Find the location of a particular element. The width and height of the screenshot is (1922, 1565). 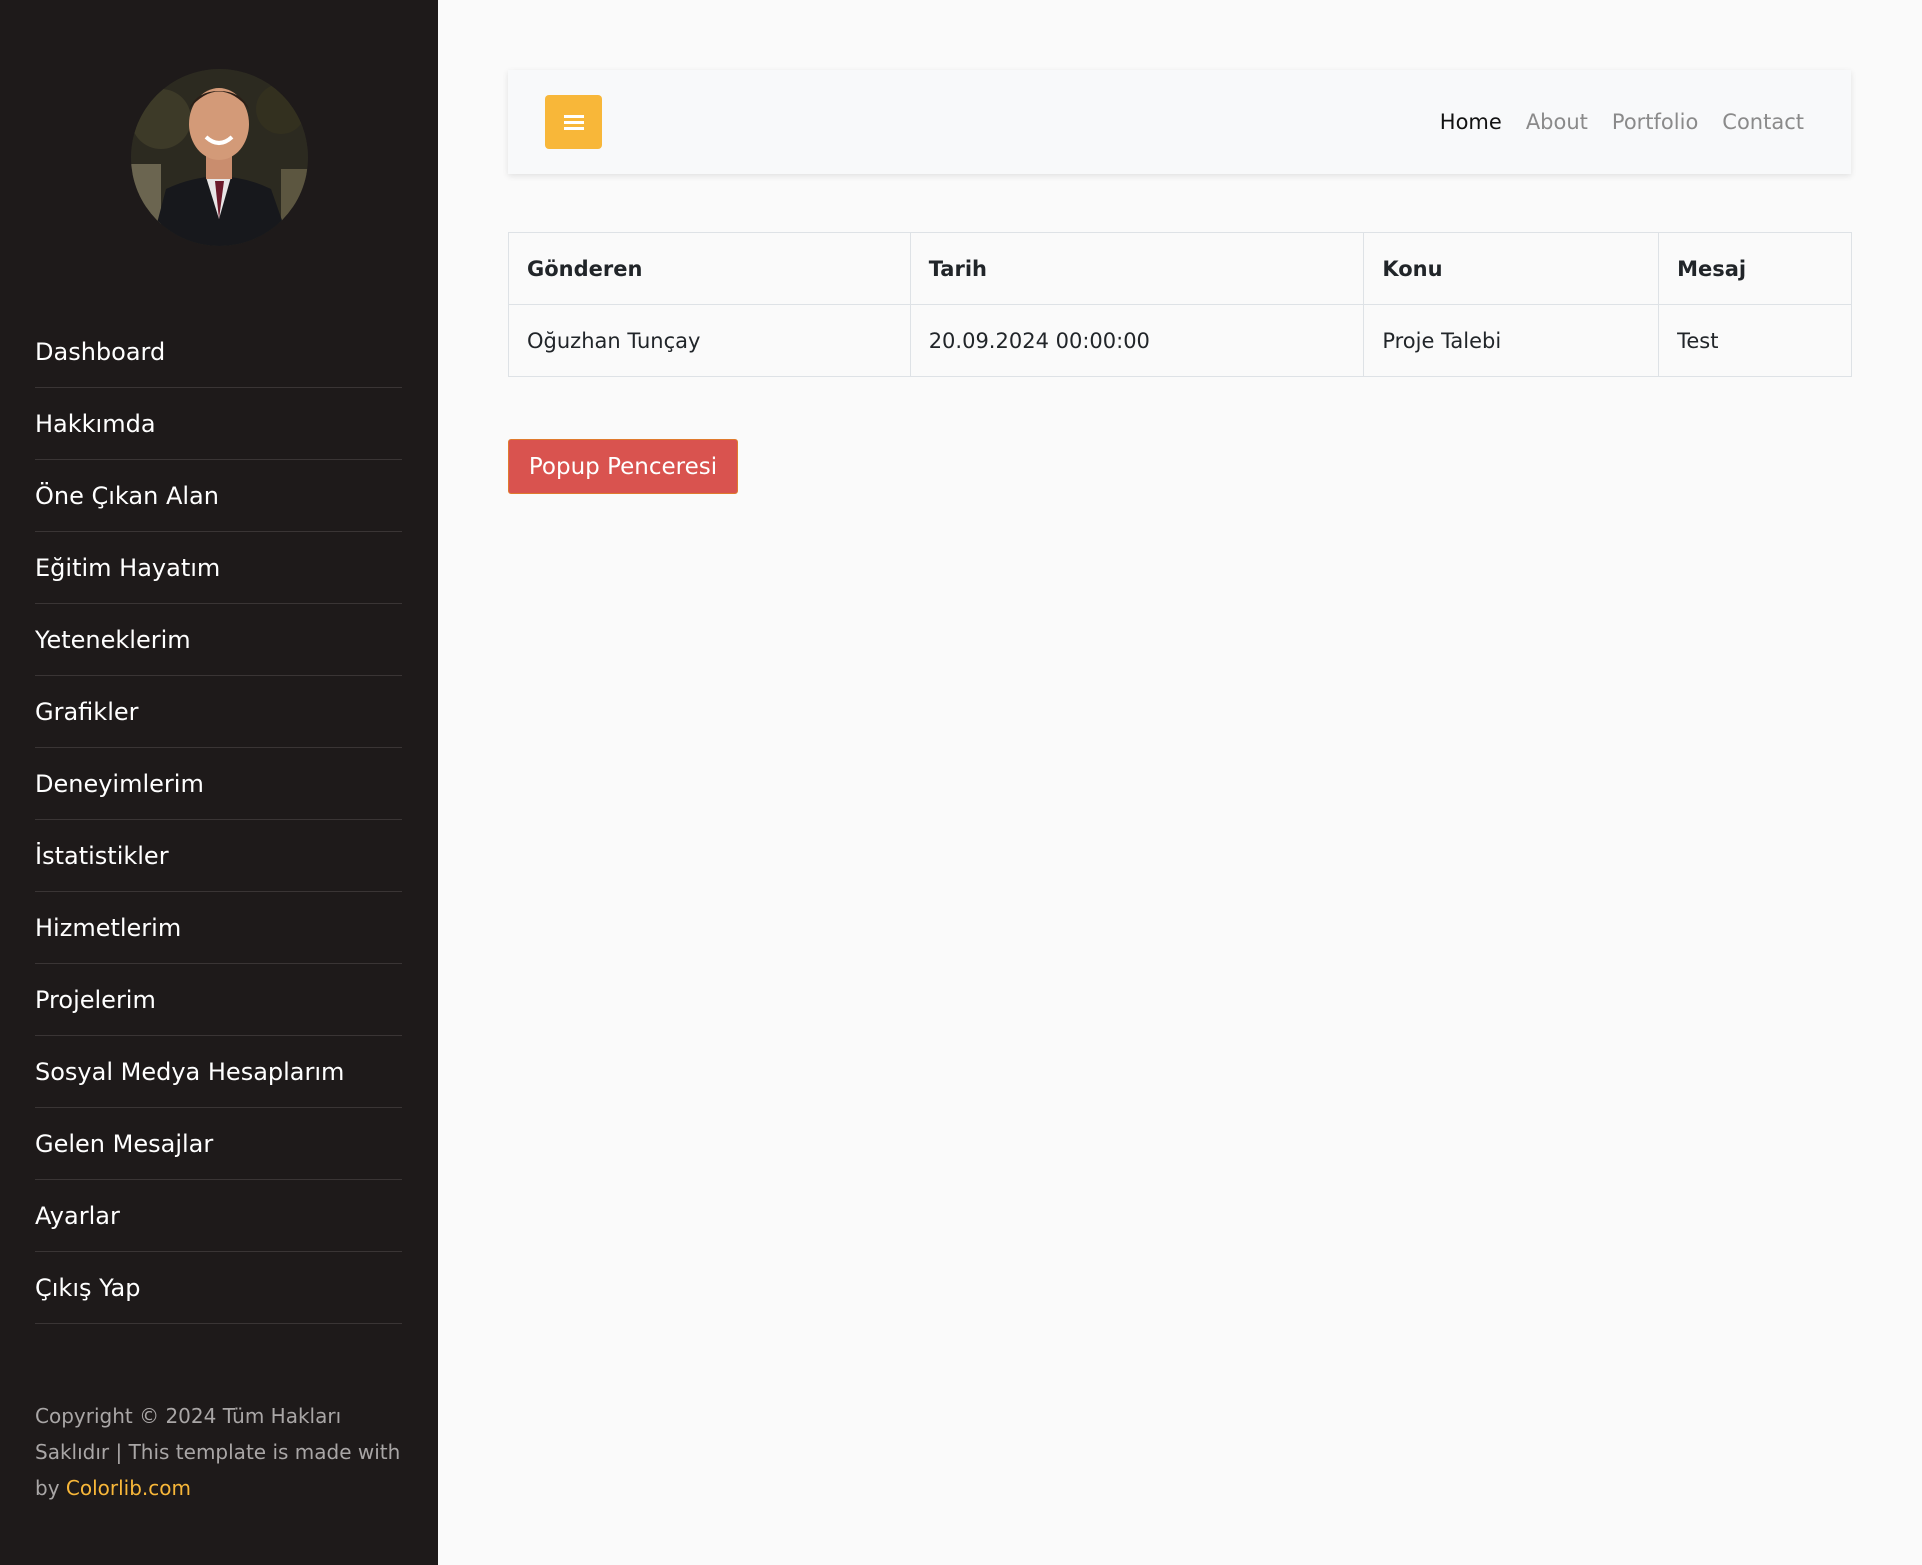

nav-links: Home About Portfolio Contact is located at coordinates (1610, 122).